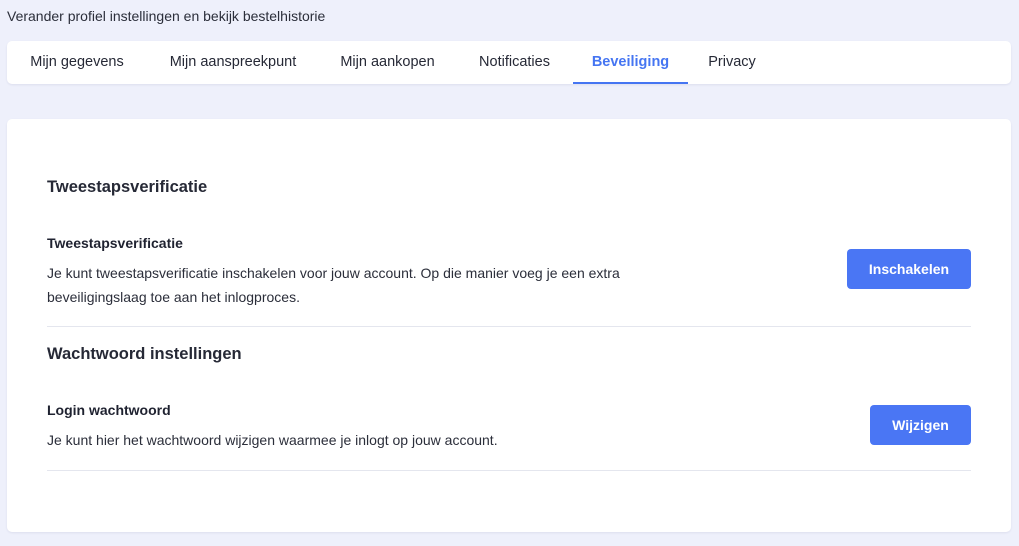 The width and height of the screenshot is (1019, 546). What do you see at coordinates (109, 410) in the screenshot?
I see `password-item-title: Login wachtwoord` at bounding box center [109, 410].